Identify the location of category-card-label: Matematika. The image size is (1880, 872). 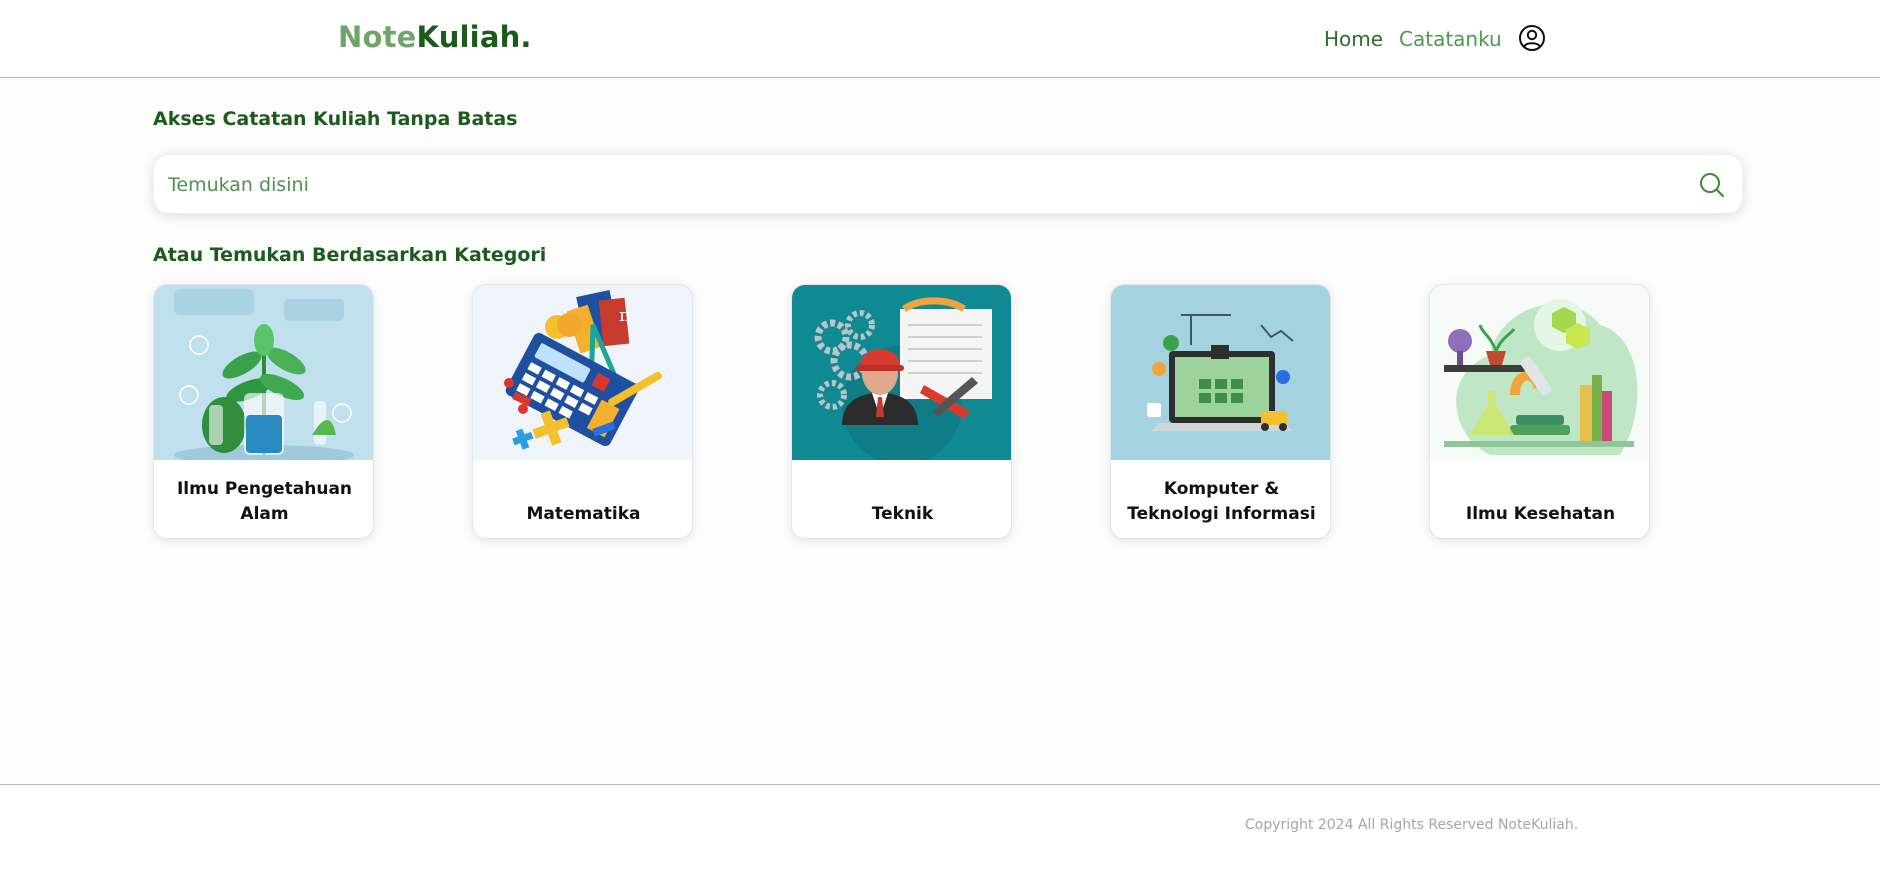
(583, 514).